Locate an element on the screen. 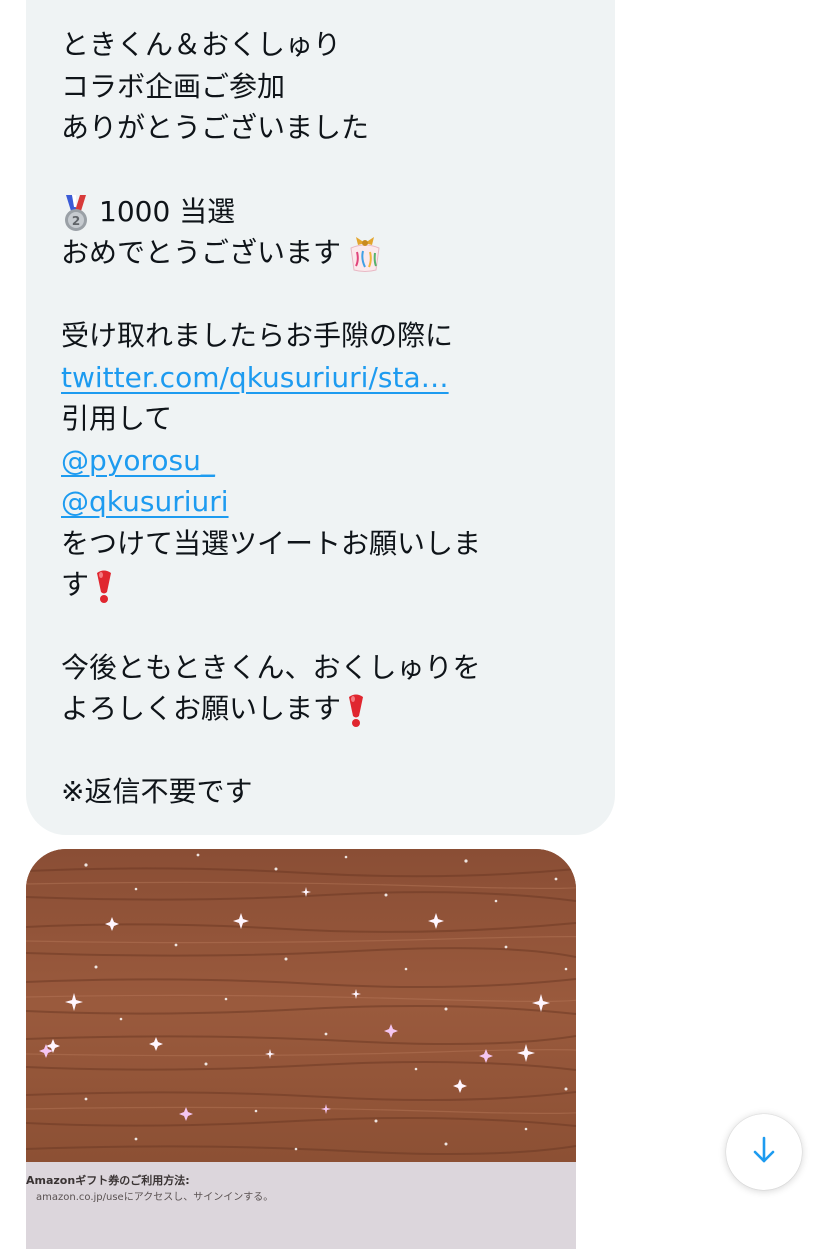 The image size is (837, 1249). gift-card-step: amazon.co.jp/useにアクセスし、サインインする。 is located at coordinates (155, 1197).